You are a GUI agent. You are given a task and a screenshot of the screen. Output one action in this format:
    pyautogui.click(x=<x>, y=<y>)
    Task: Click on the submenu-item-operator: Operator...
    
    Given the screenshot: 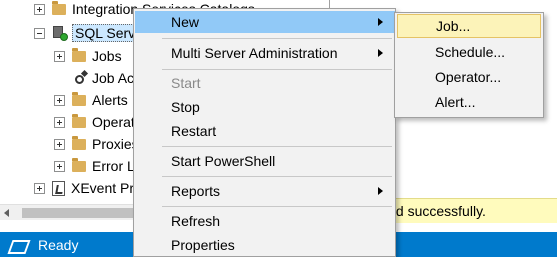 What is the action you would take?
    pyautogui.click(x=469, y=77)
    